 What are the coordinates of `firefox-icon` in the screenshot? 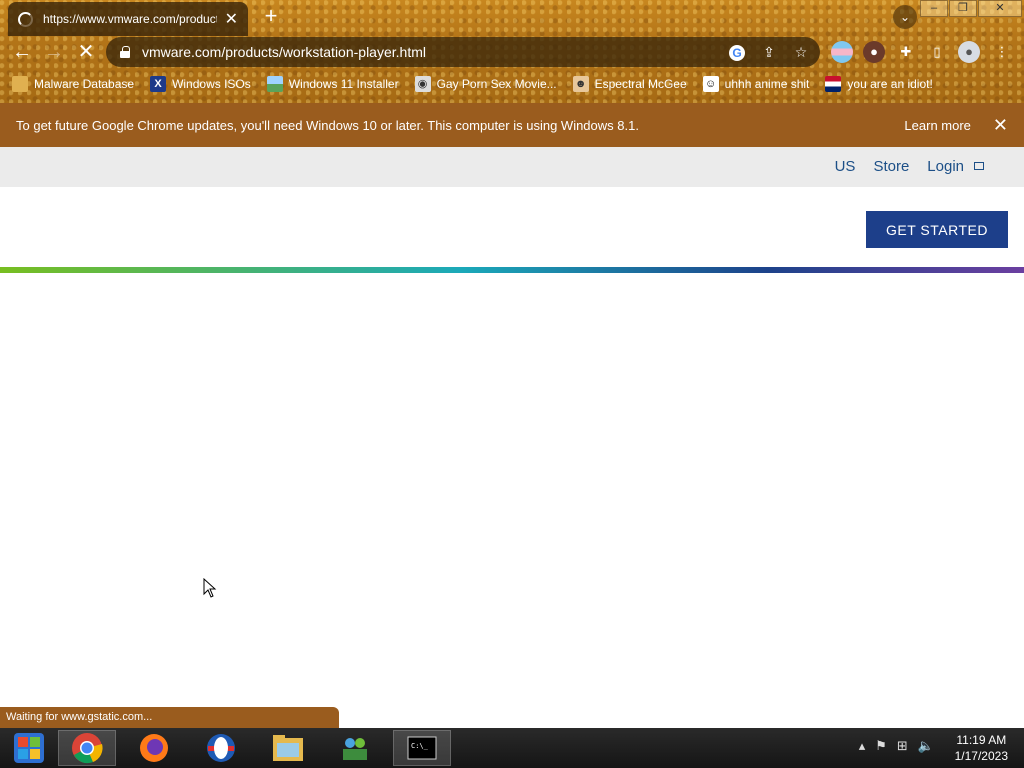 It's located at (154, 748).